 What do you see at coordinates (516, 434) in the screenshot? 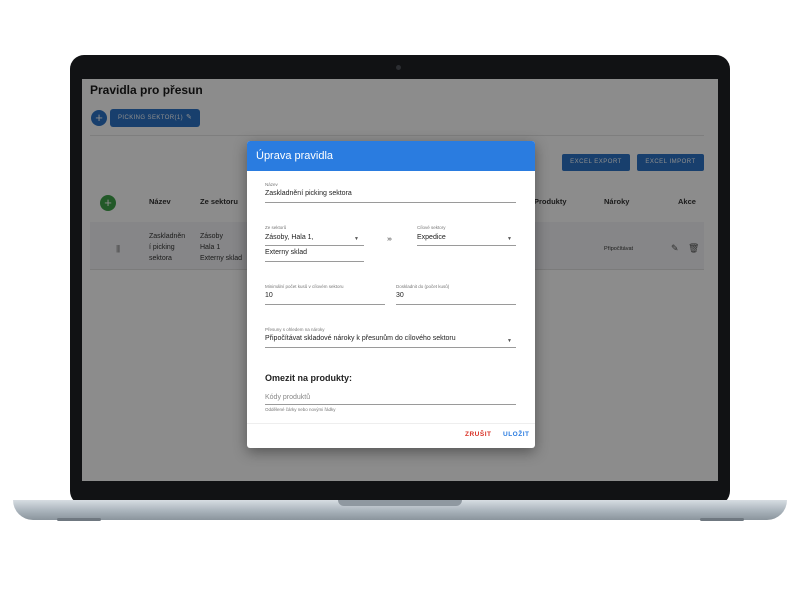
I see `save-button: ULOŽIT` at bounding box center [516, 434].